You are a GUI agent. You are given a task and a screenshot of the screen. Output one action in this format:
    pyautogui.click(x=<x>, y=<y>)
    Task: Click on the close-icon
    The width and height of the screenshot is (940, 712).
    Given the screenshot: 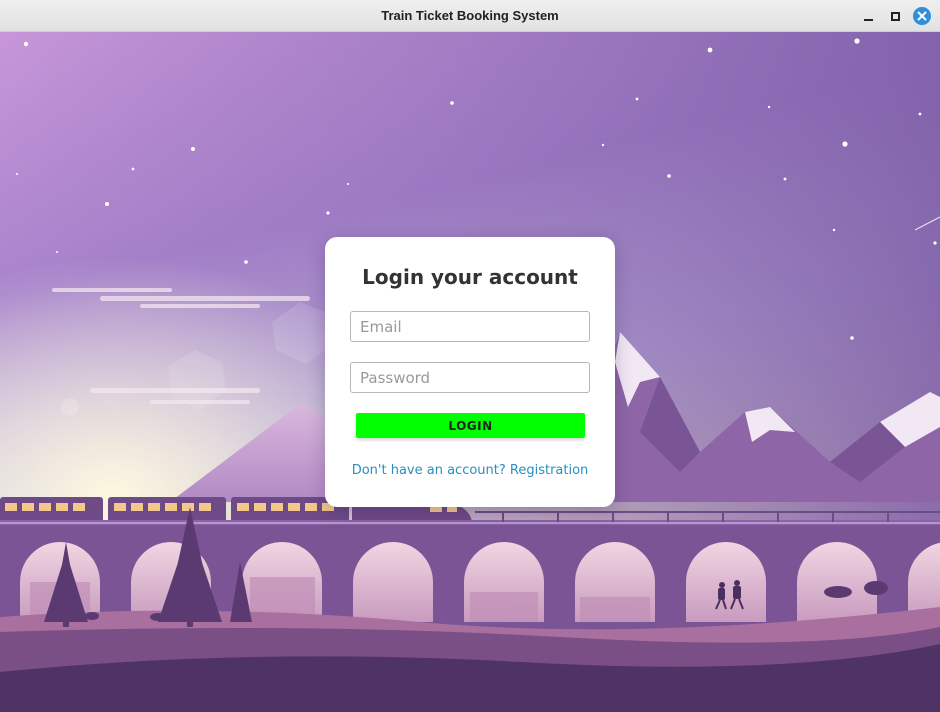 What is the action you would take?
    pyautogui.click(x=922, y=16)
    